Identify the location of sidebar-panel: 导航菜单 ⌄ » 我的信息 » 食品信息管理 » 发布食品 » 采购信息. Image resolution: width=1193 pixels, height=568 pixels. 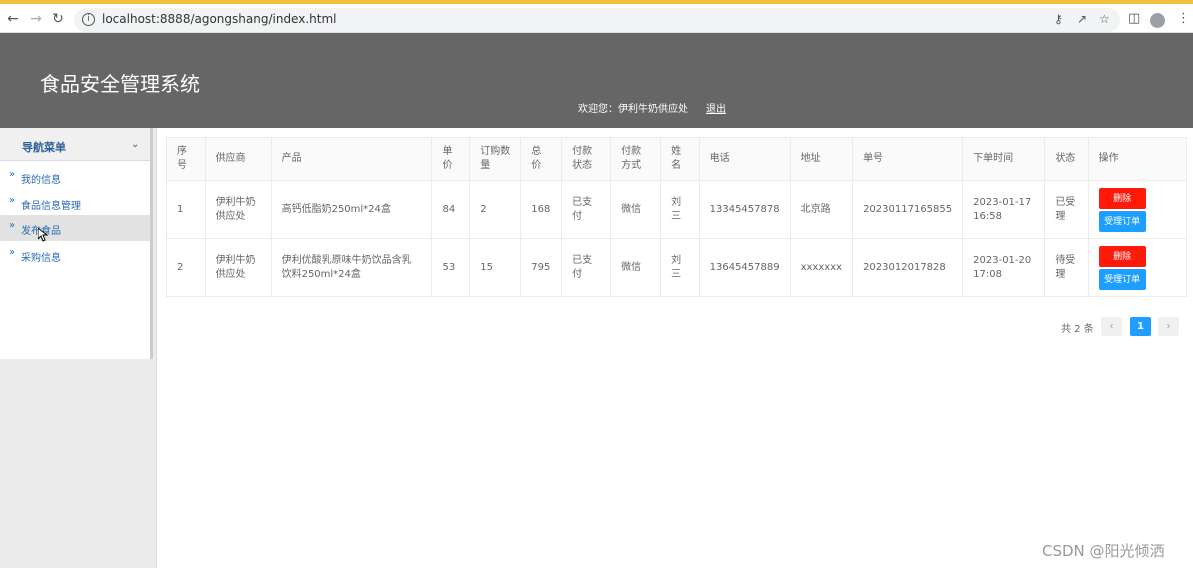
(76, 243).